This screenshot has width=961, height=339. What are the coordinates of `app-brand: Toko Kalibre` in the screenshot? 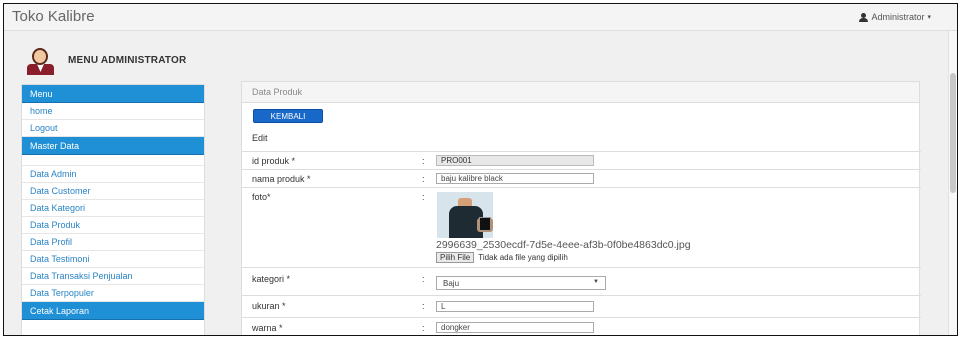 It's located at (53, 16).